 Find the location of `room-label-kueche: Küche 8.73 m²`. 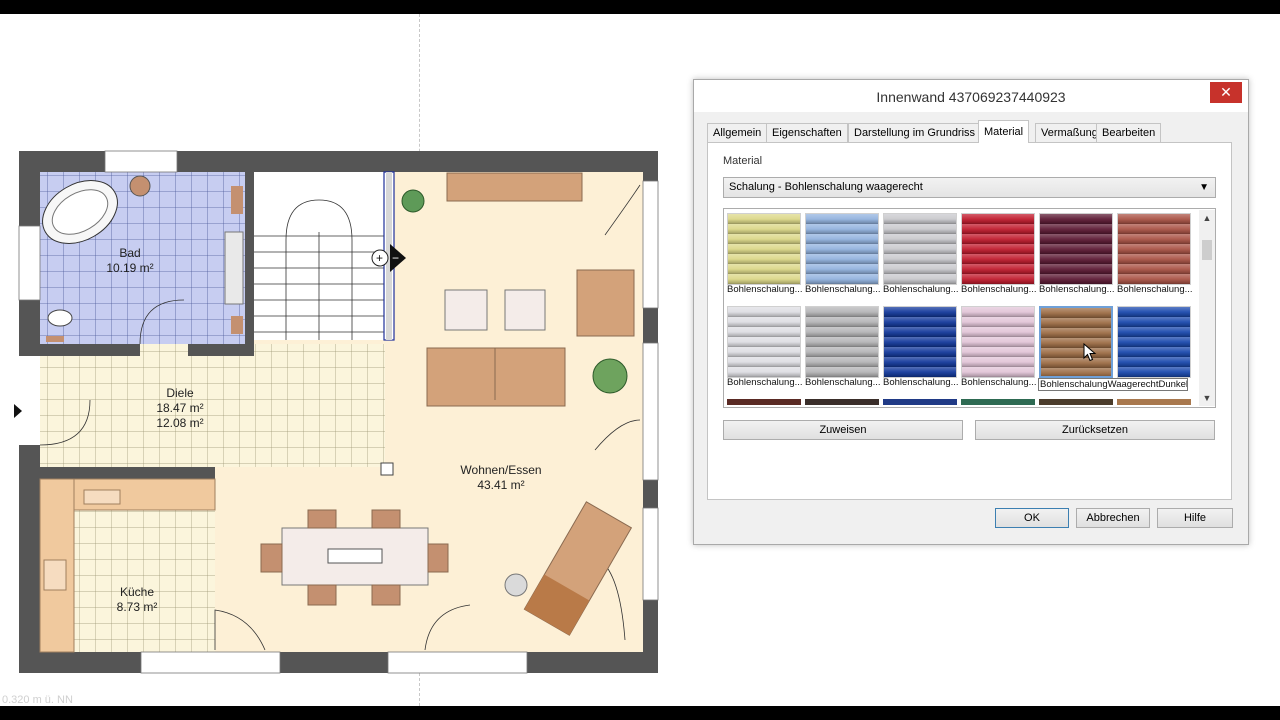

room-label-kueche: Küche 8.73 m² is located at coordinates (137, 600).